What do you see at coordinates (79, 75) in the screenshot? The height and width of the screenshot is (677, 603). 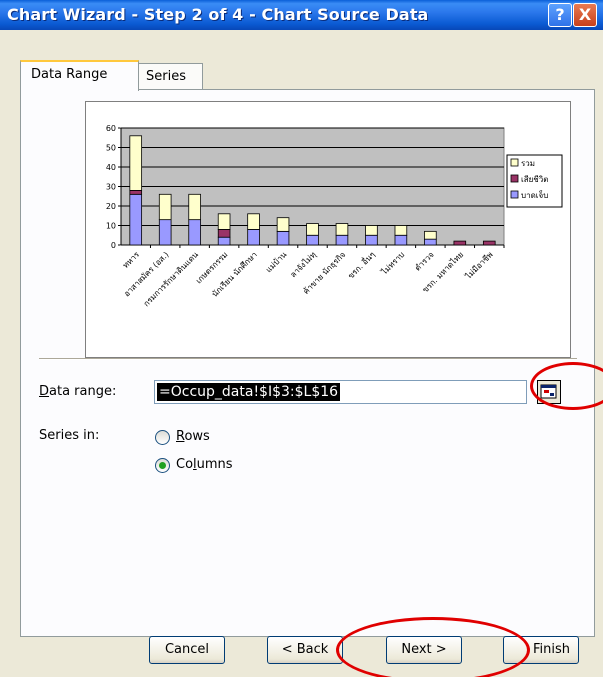 I see `tab-data-range: Data Range` at bounding box center [79, 75].